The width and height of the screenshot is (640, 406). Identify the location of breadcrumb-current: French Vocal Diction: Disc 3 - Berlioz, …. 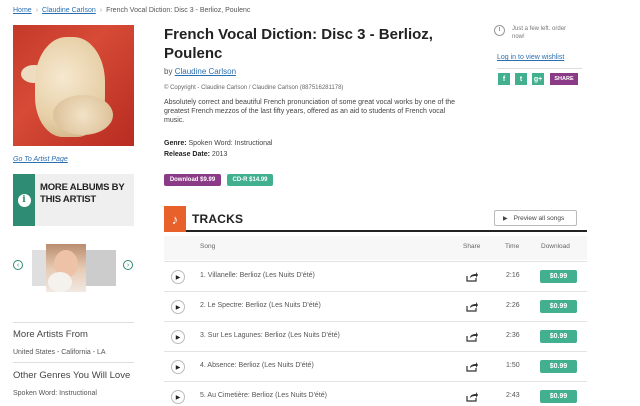
(178, 10).